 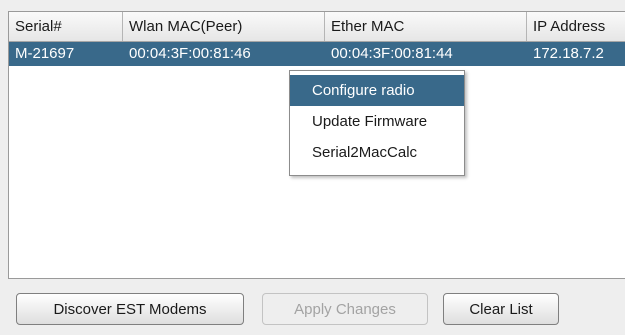 I want to click on cell-serial: M-21697, so click(x=45, y=53).